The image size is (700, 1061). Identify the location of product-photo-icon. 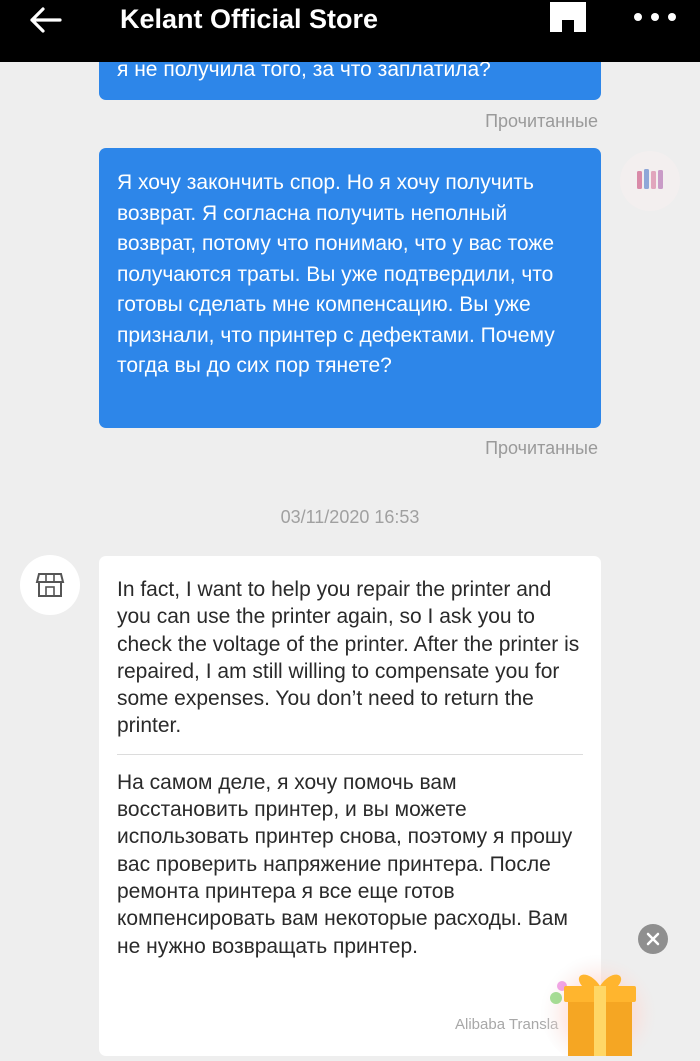
(650, 179).